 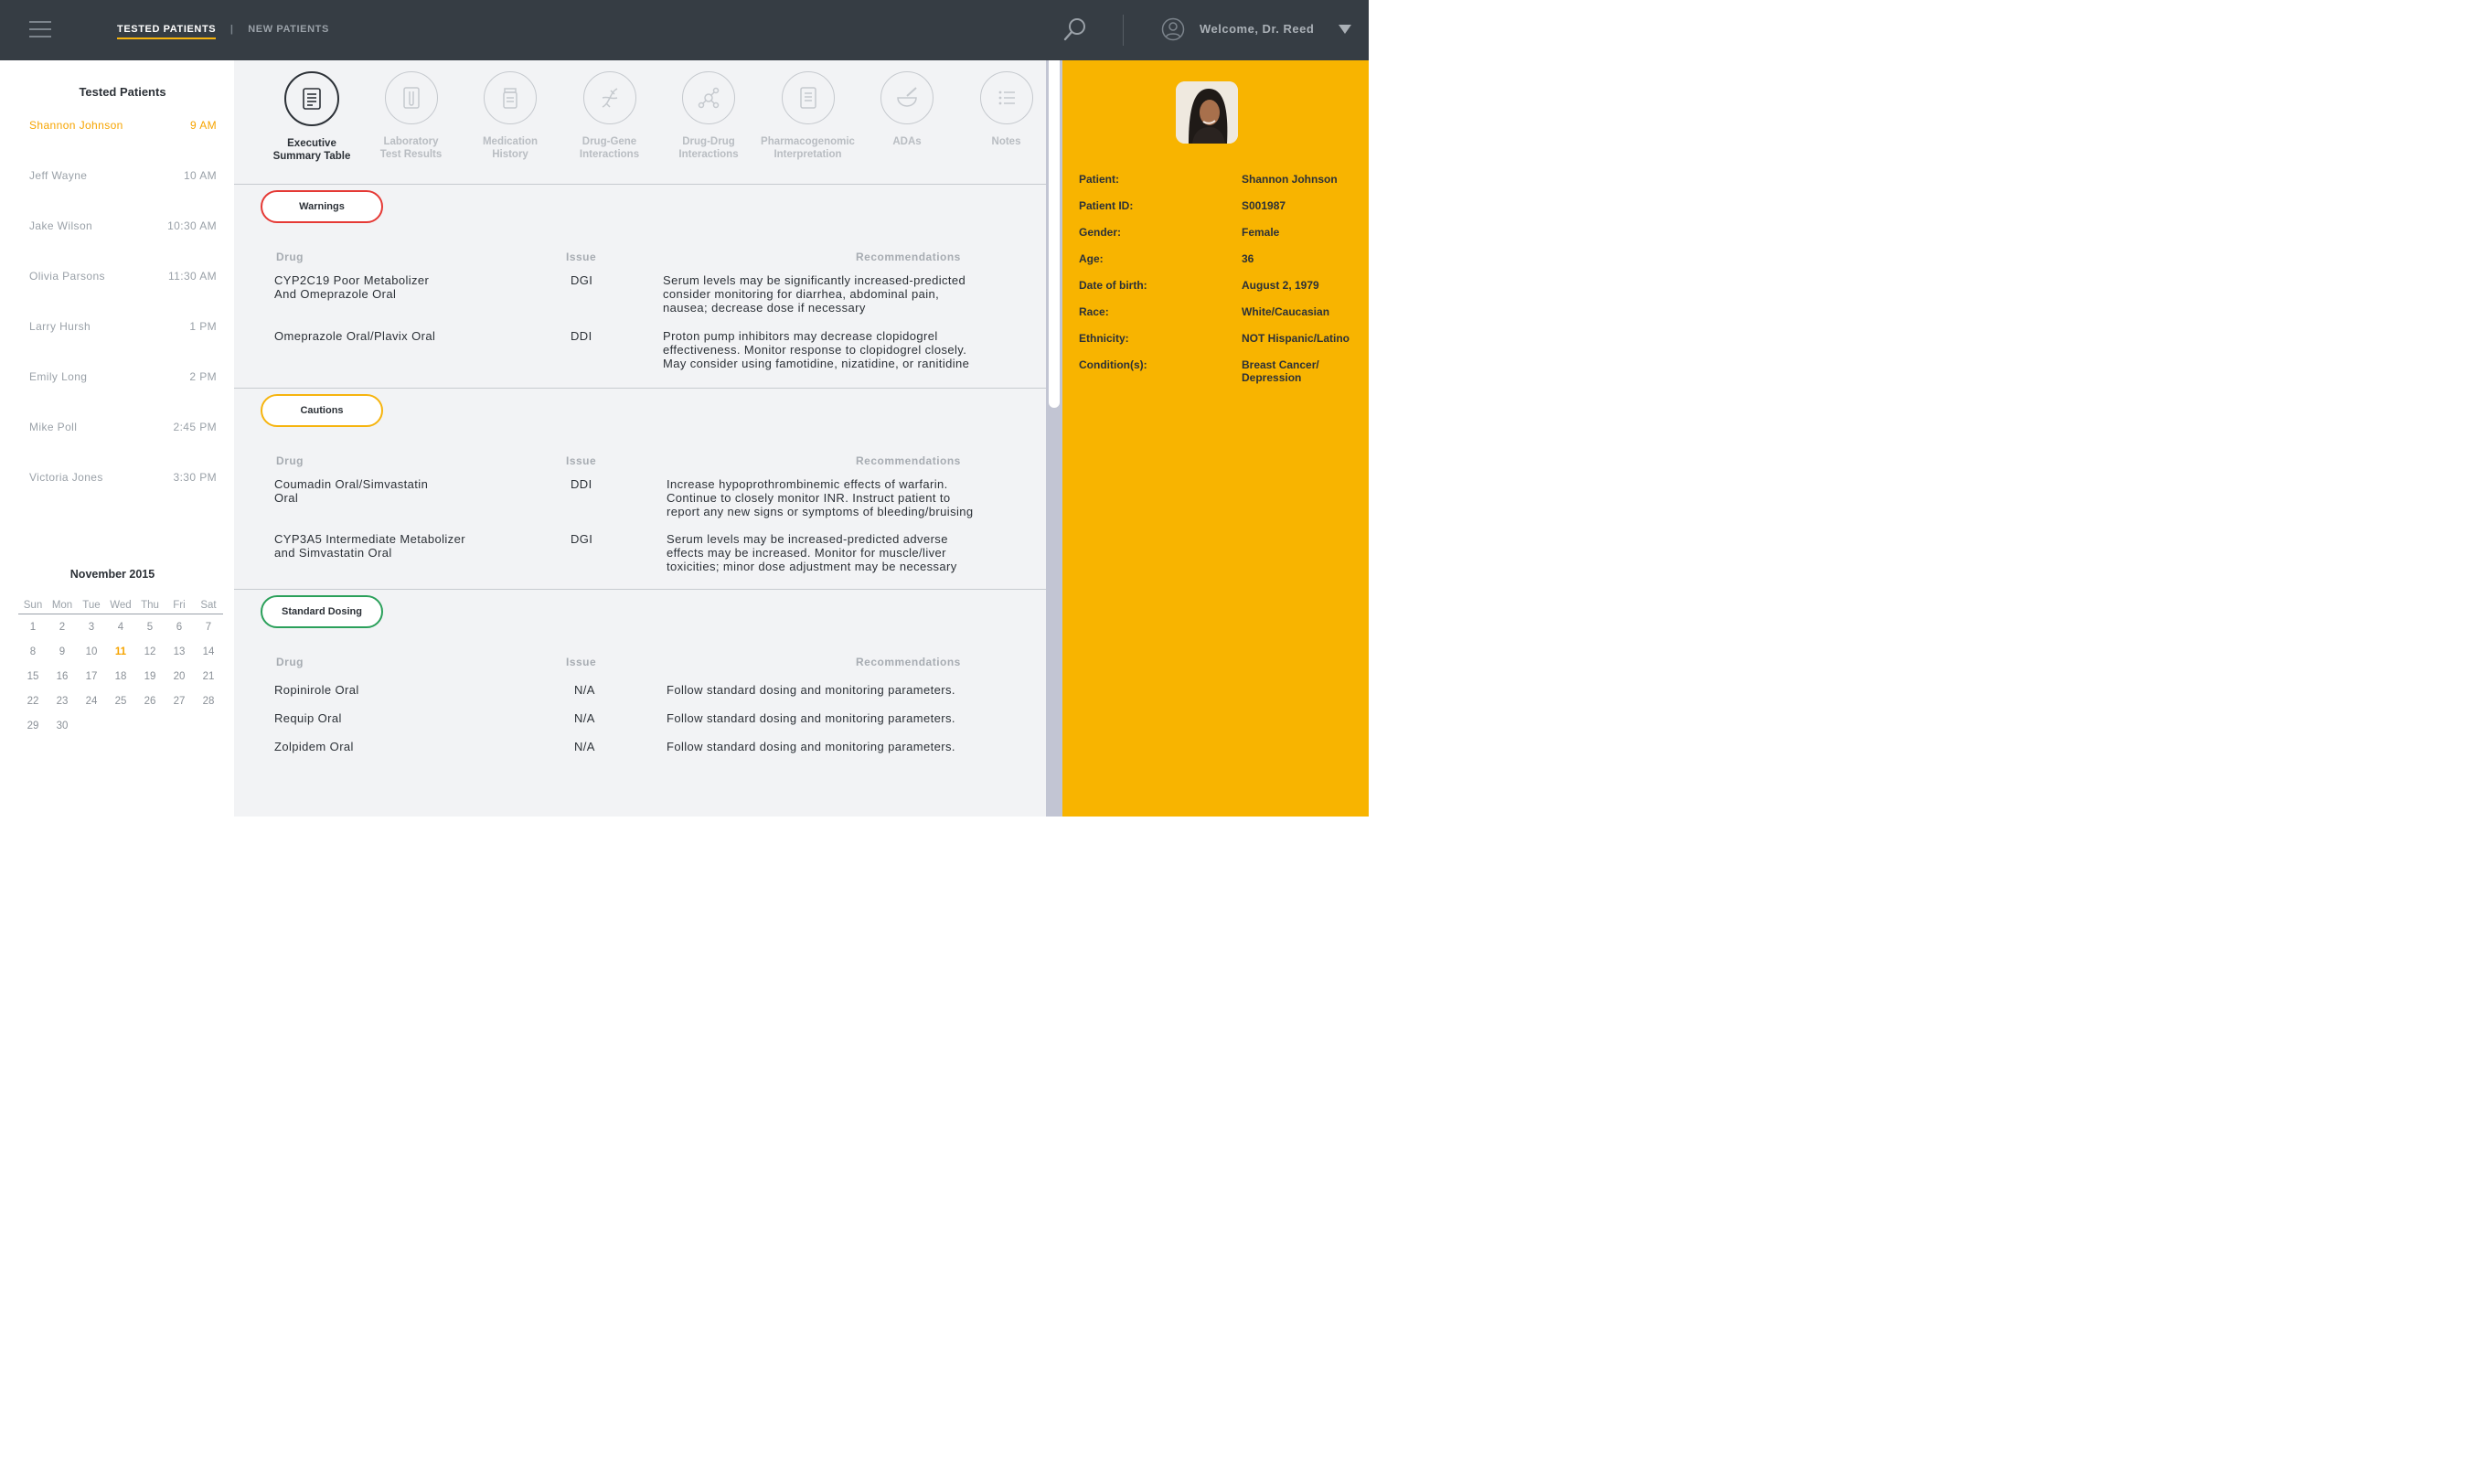 What do you see at coordinates (609, 97) in the screenshot?
I see `dna-icon` at bounding box center [609, 97].